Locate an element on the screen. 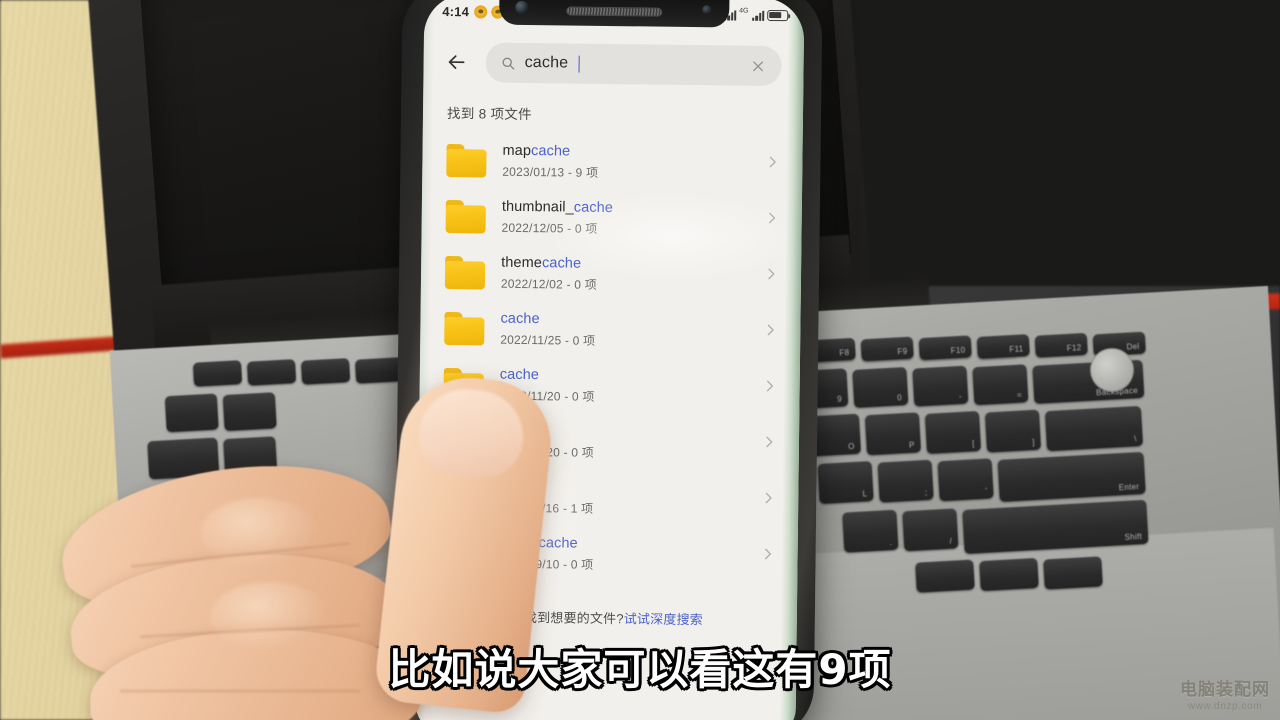 This screenshot has width=1280, height=720. key-label: Shift is located at coordinates (1133, 537).